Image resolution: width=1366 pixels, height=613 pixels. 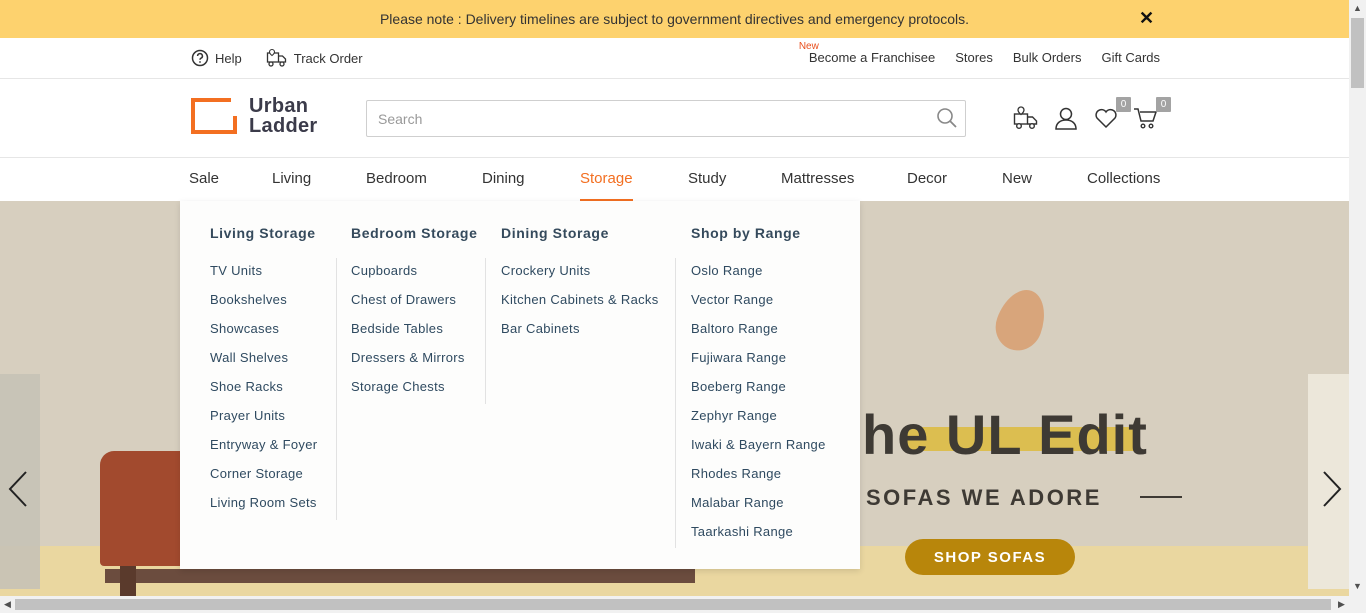 I want to click on sofa-leg-illustration, so click(x=128, y=581).